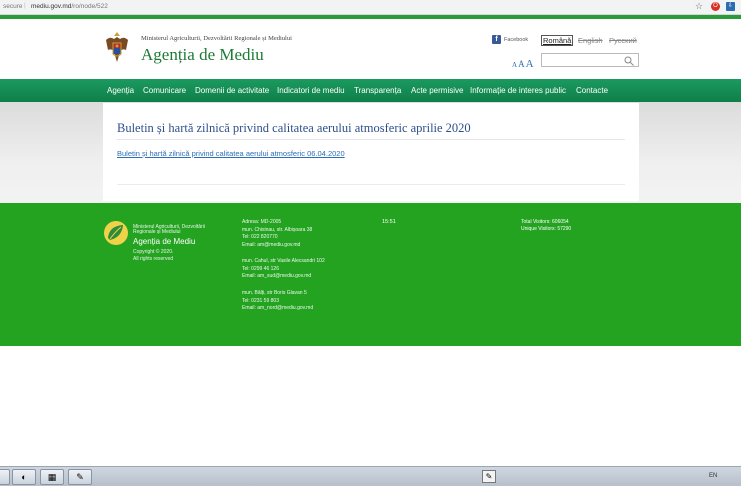 Image resolution: width=741 pixels, height=486 pixels. I want to click on taskbar-start-edge-icon, so click(5, 477).